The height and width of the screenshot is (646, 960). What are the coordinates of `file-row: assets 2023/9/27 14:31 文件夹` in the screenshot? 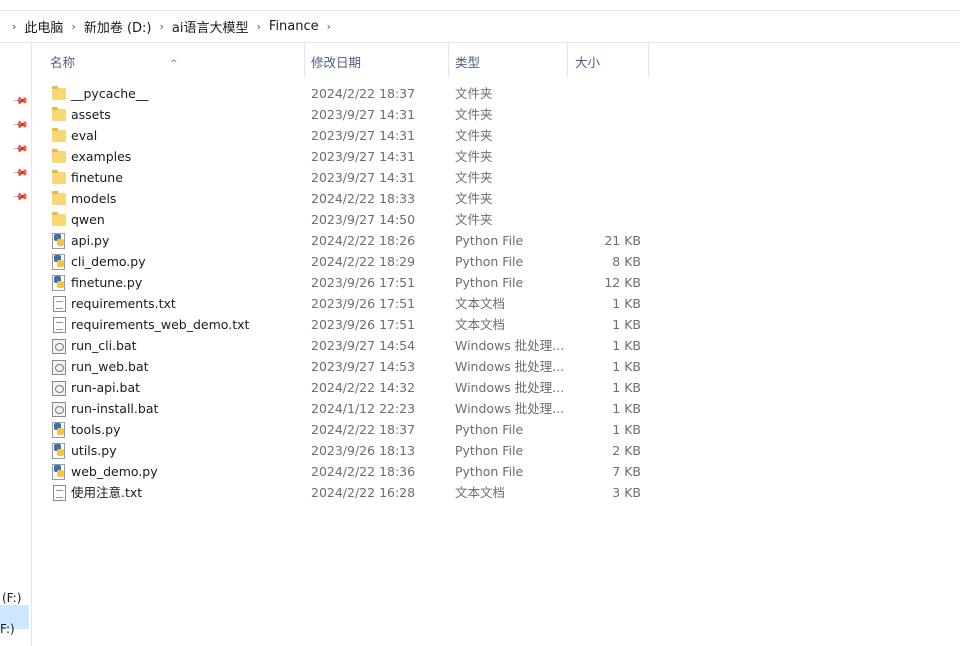 It's located at (348, 114).